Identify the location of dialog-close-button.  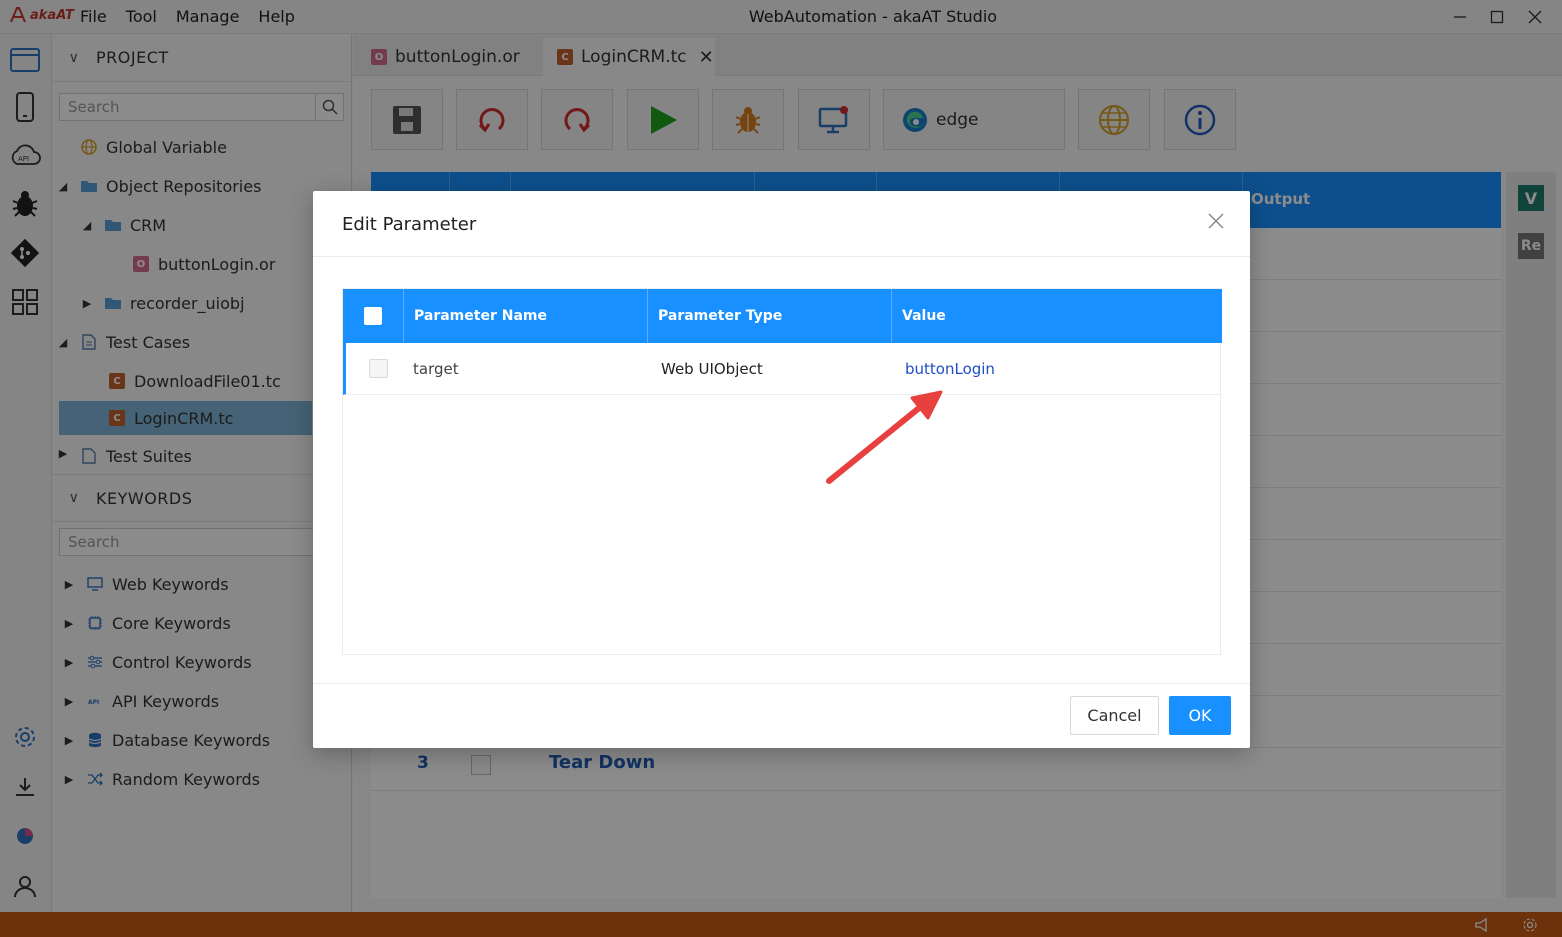
(1216, 221).